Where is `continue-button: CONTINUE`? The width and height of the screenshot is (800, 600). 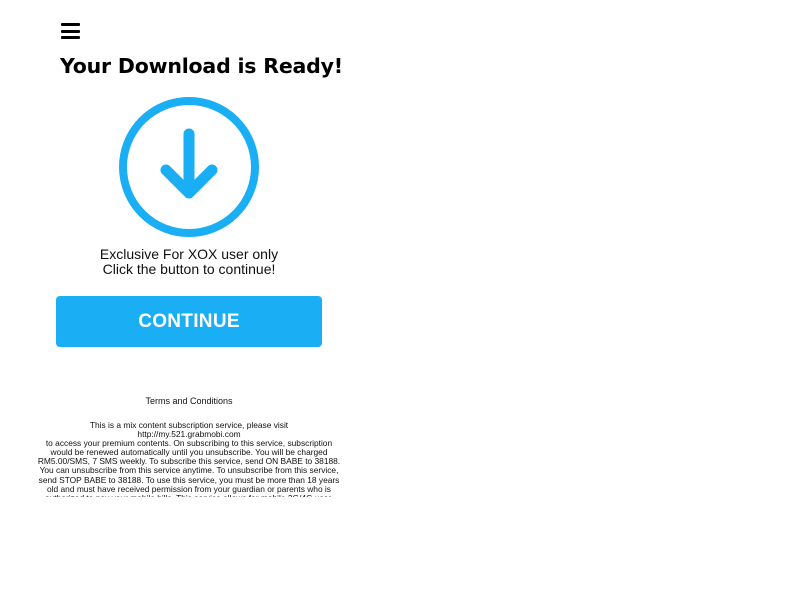
continue-button: CONTINUE is located at coordinates (189, 321).